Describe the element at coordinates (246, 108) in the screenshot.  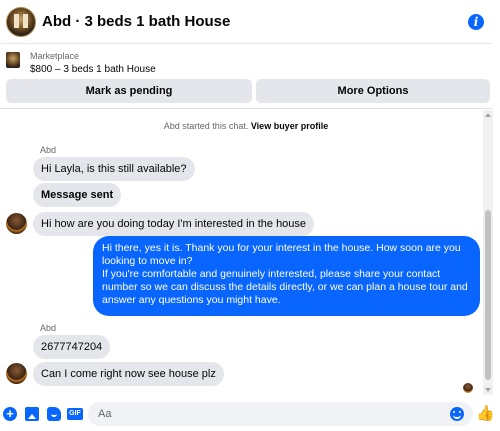
I see `divider` at that location.